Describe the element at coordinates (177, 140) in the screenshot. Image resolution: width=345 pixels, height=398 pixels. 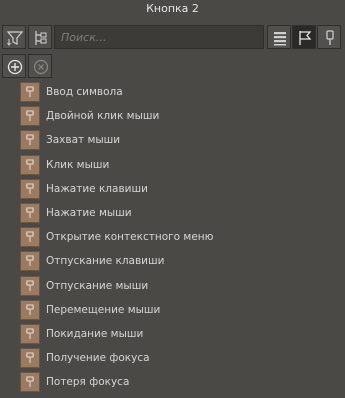
I see `event-item: Захват мыши` at that location.